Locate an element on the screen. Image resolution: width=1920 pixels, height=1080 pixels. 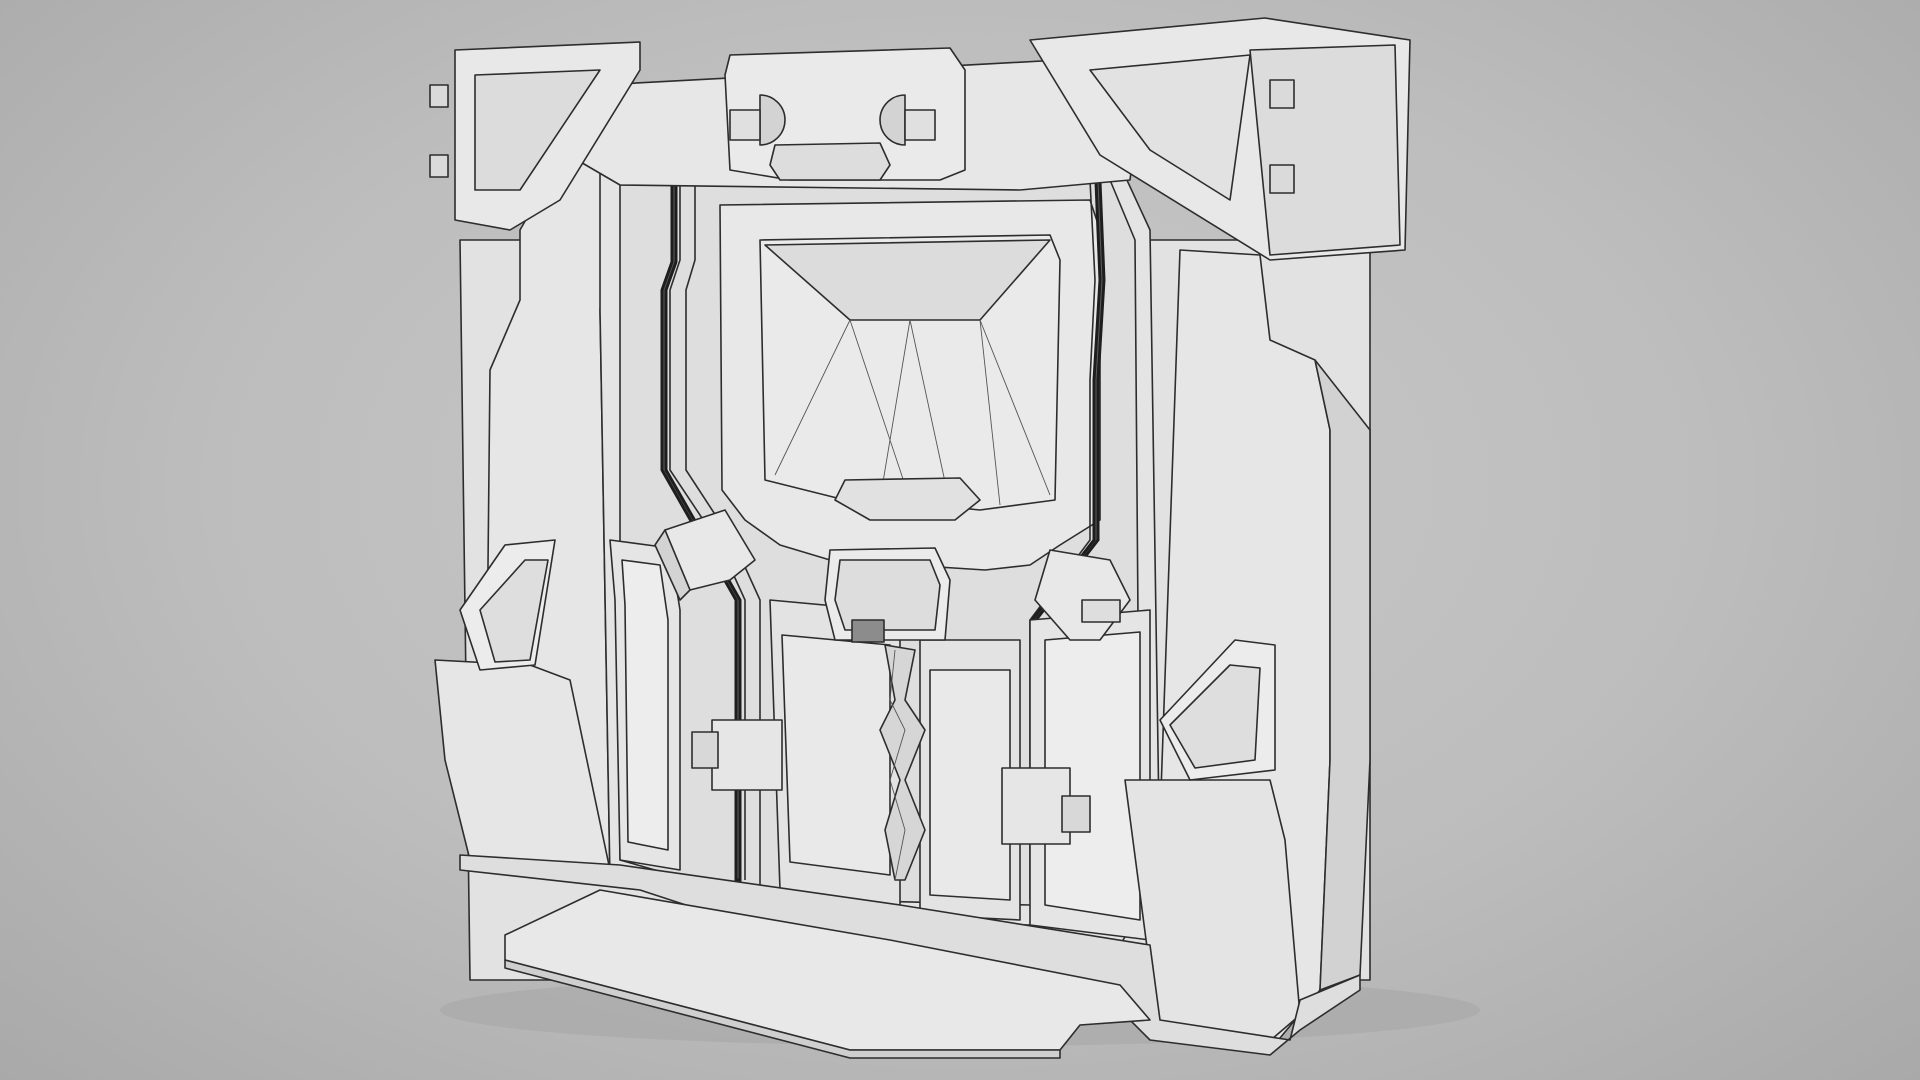
right-leaf-inset is located at coordinates (970, 785).